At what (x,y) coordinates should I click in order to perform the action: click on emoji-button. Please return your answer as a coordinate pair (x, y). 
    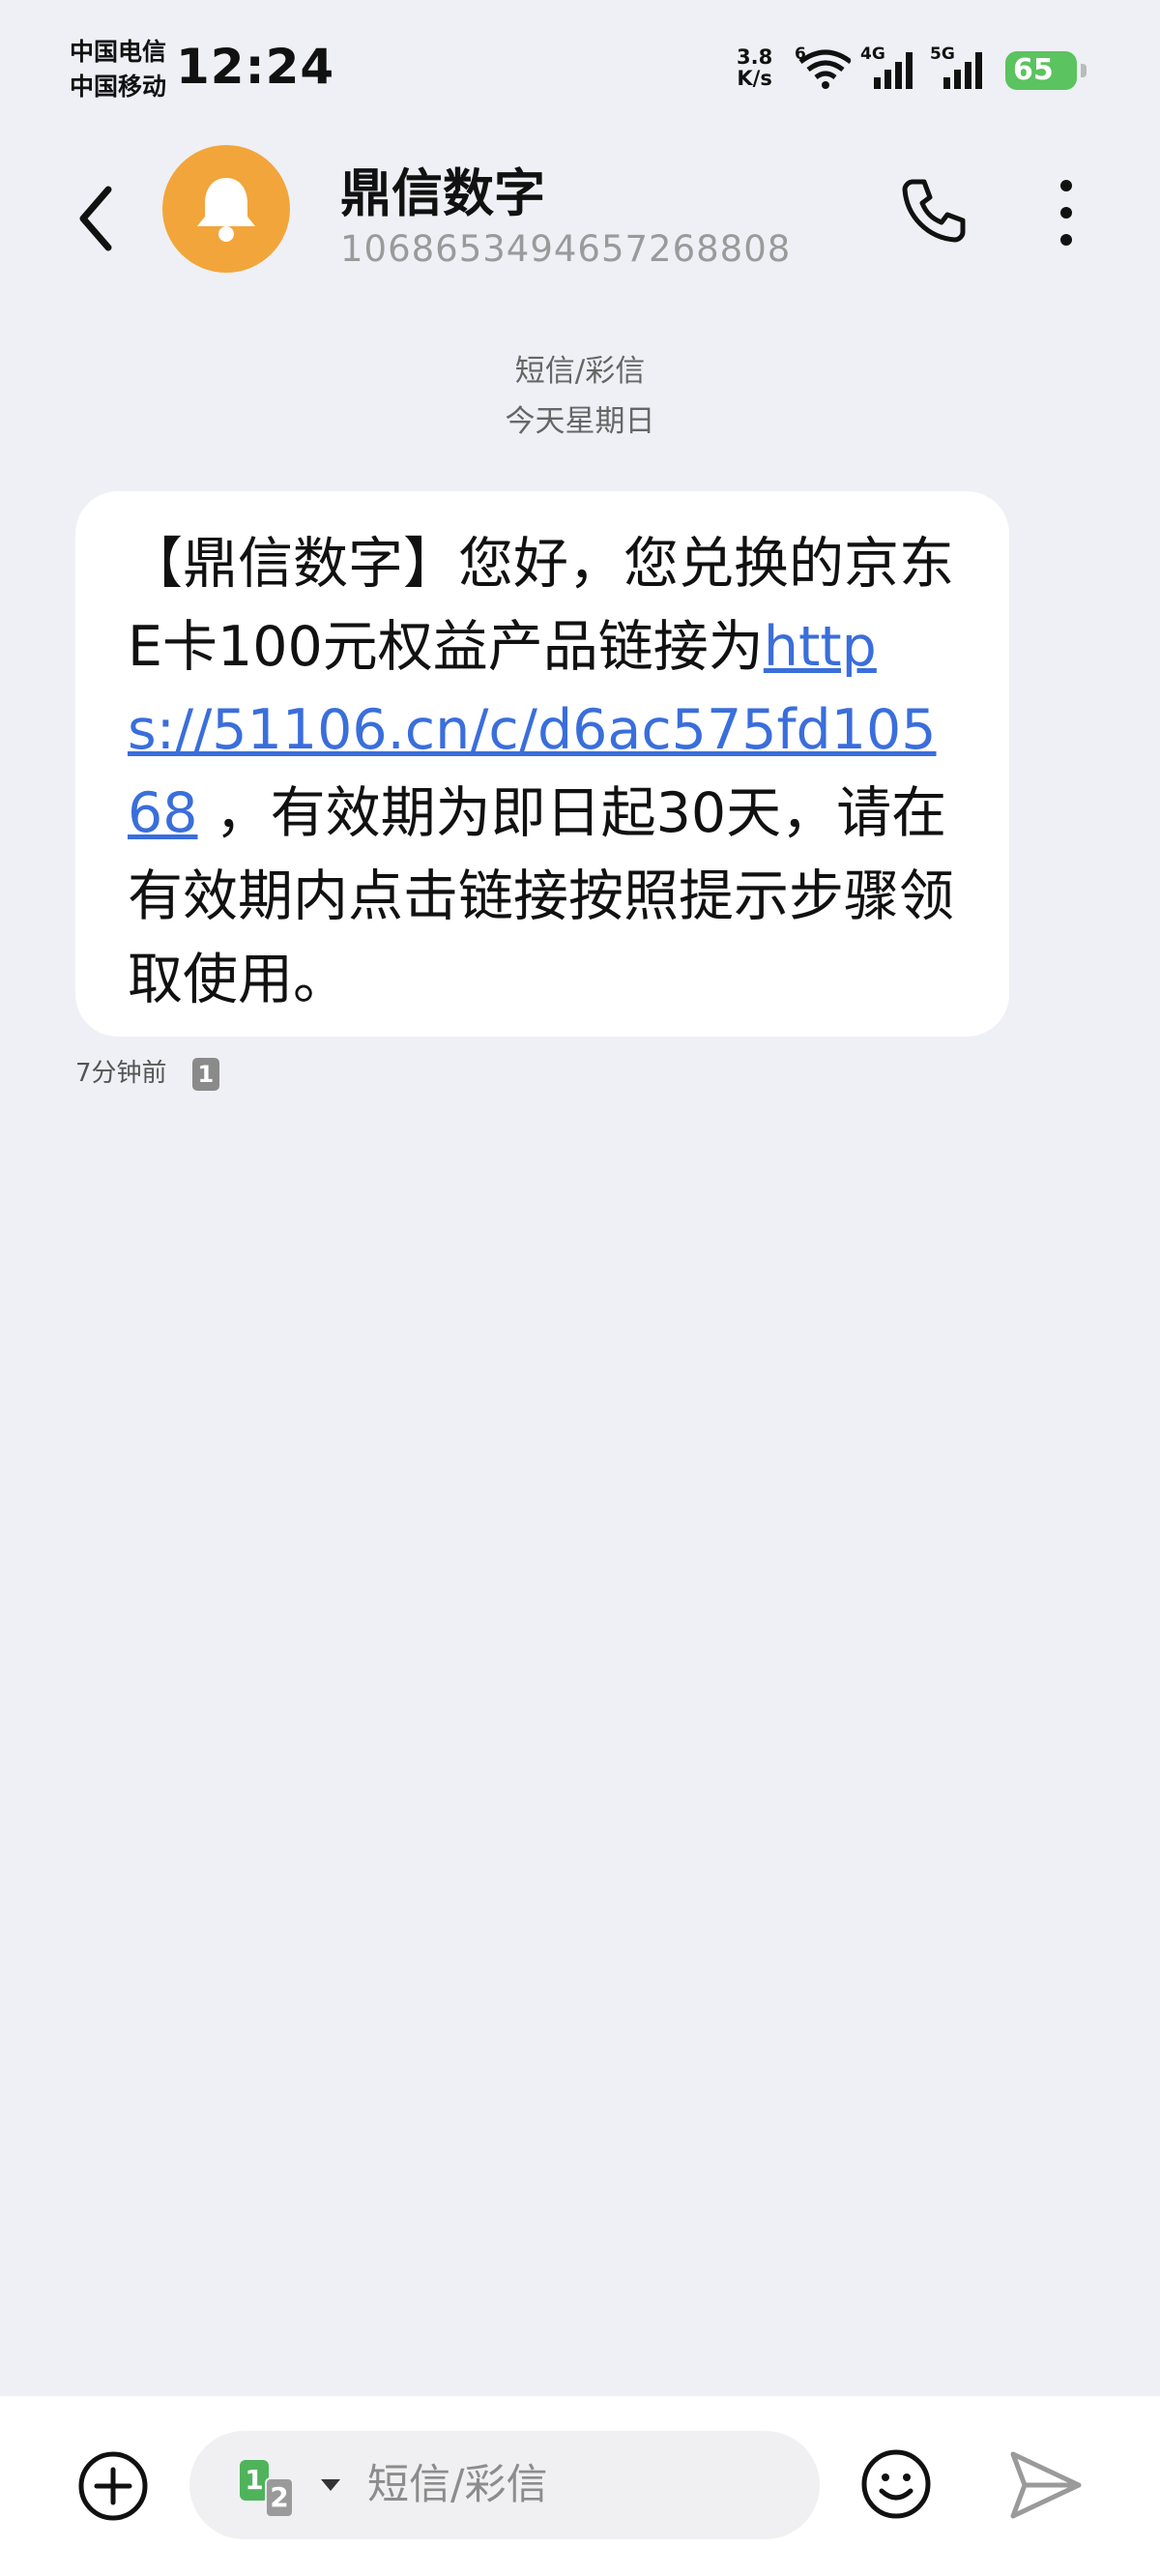
    Looking at the image, I should click on (896, 2484).